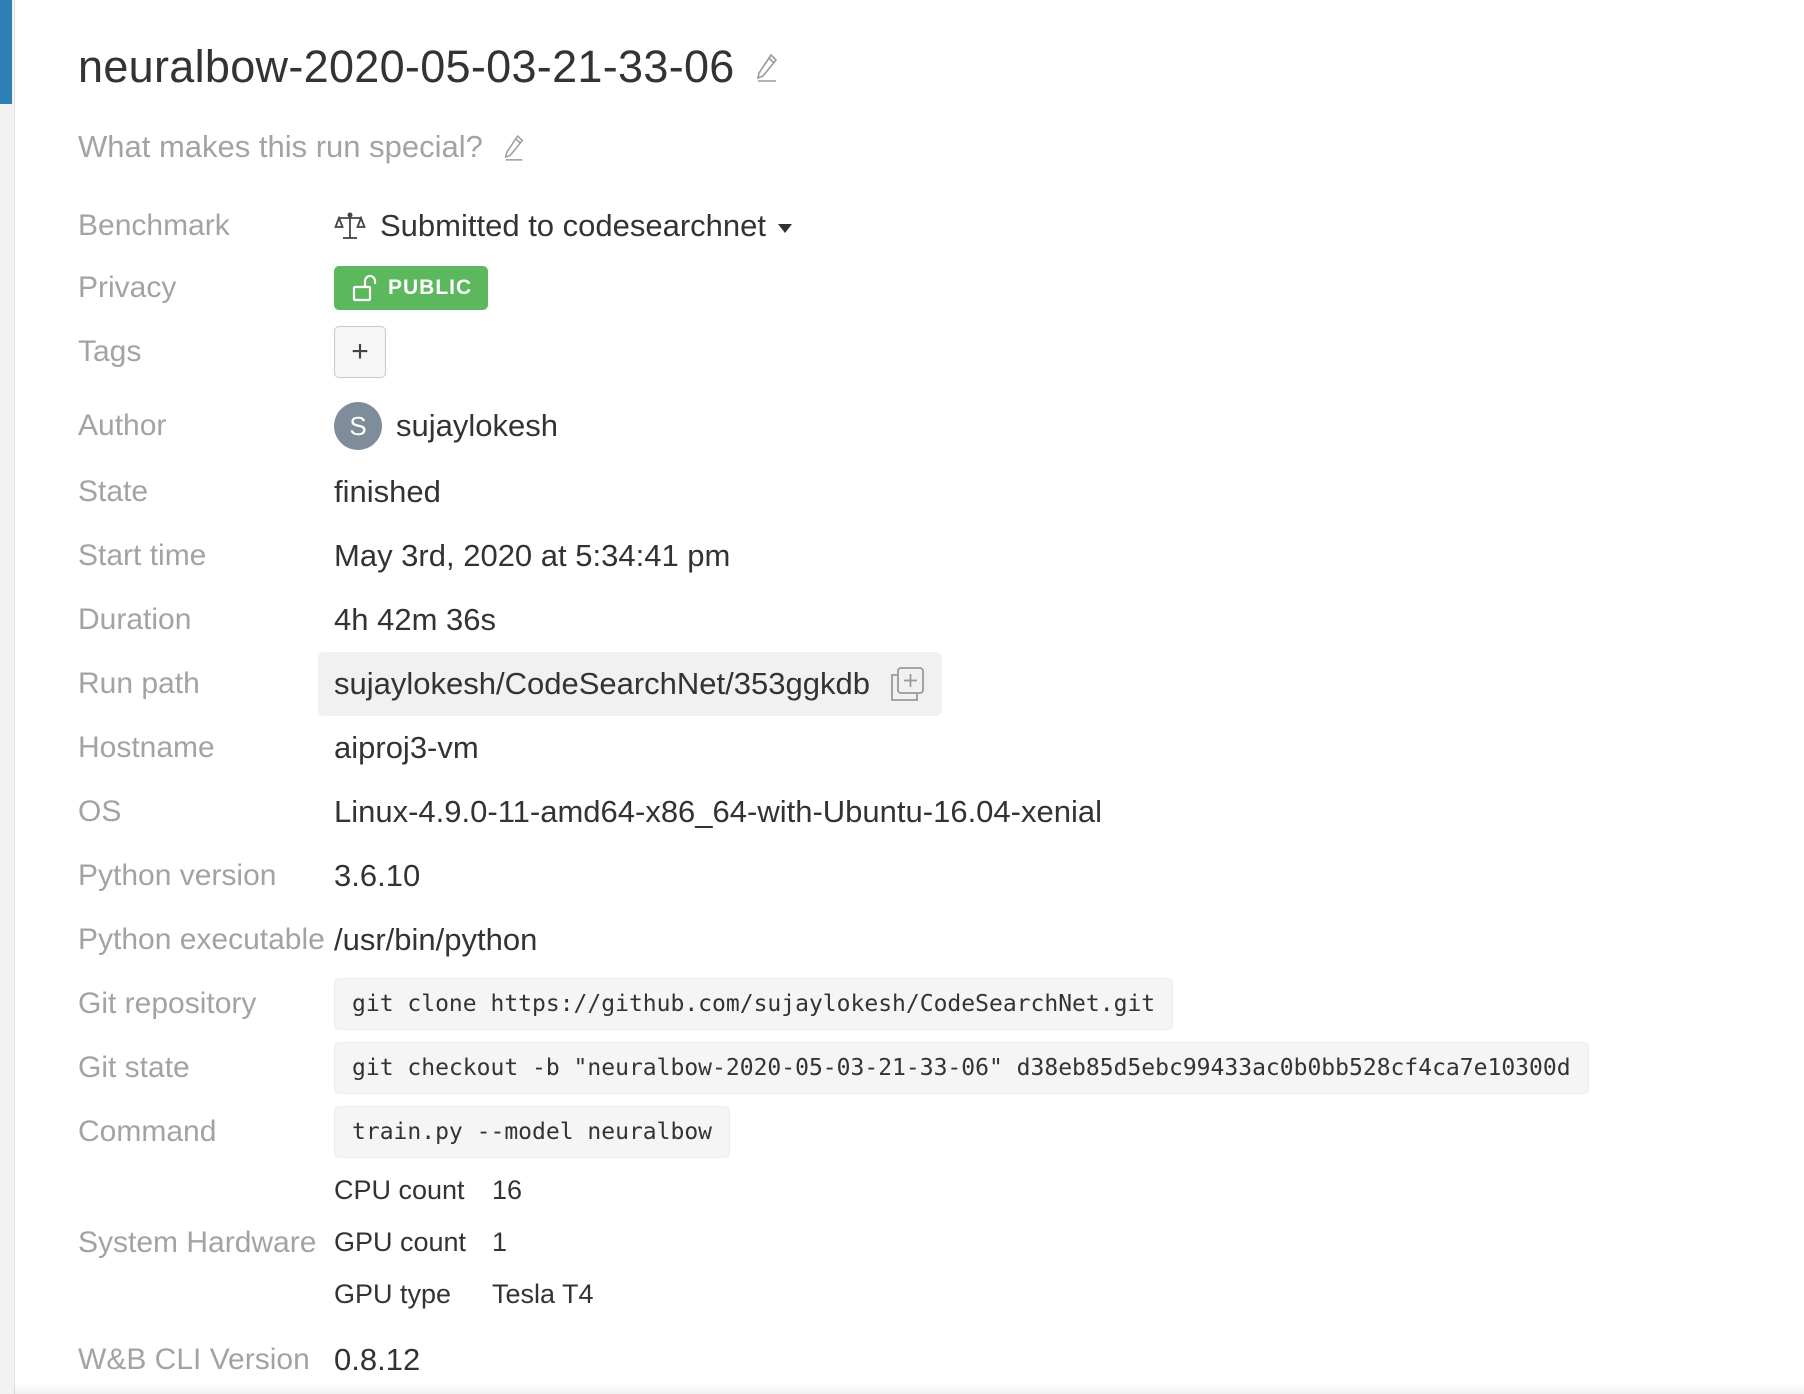  Describe the element at coordinates (142, 555) in the screenshot. I see `start-time-label: Start time` at that location.